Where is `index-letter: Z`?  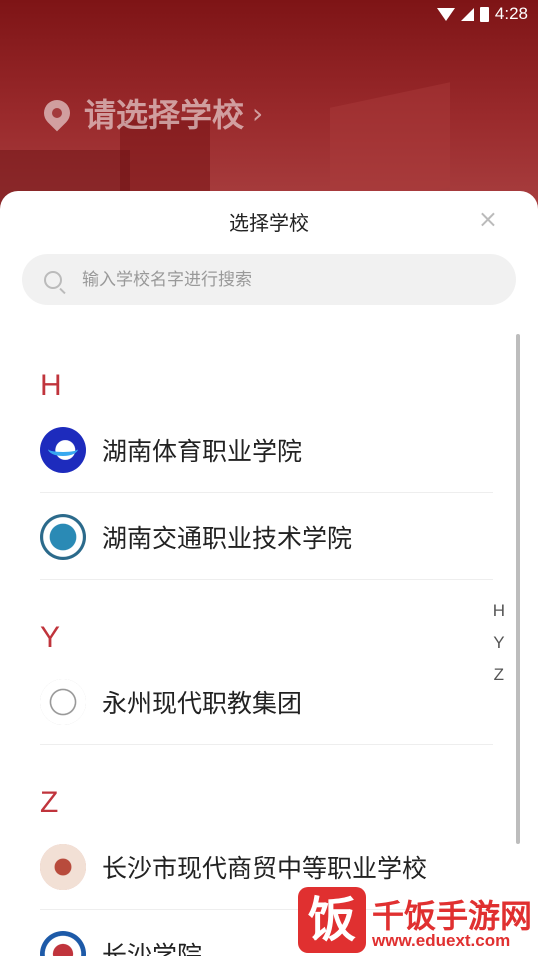 index-letter: Z is located at coordinates (499, 675).